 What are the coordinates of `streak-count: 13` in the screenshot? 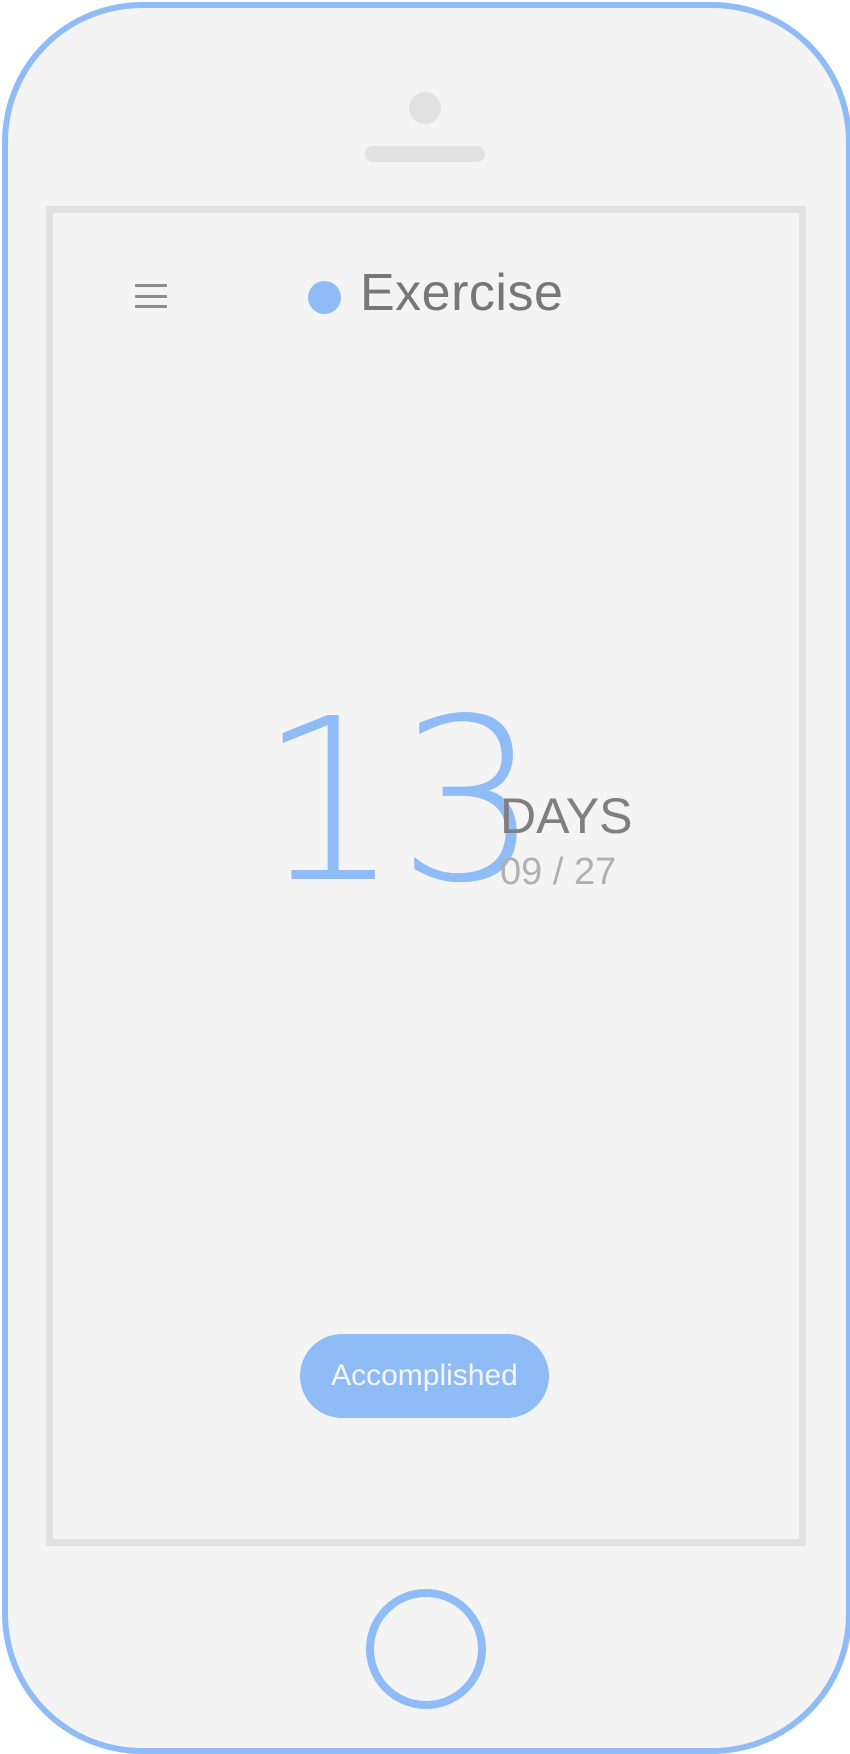 It's located at (399, 802).